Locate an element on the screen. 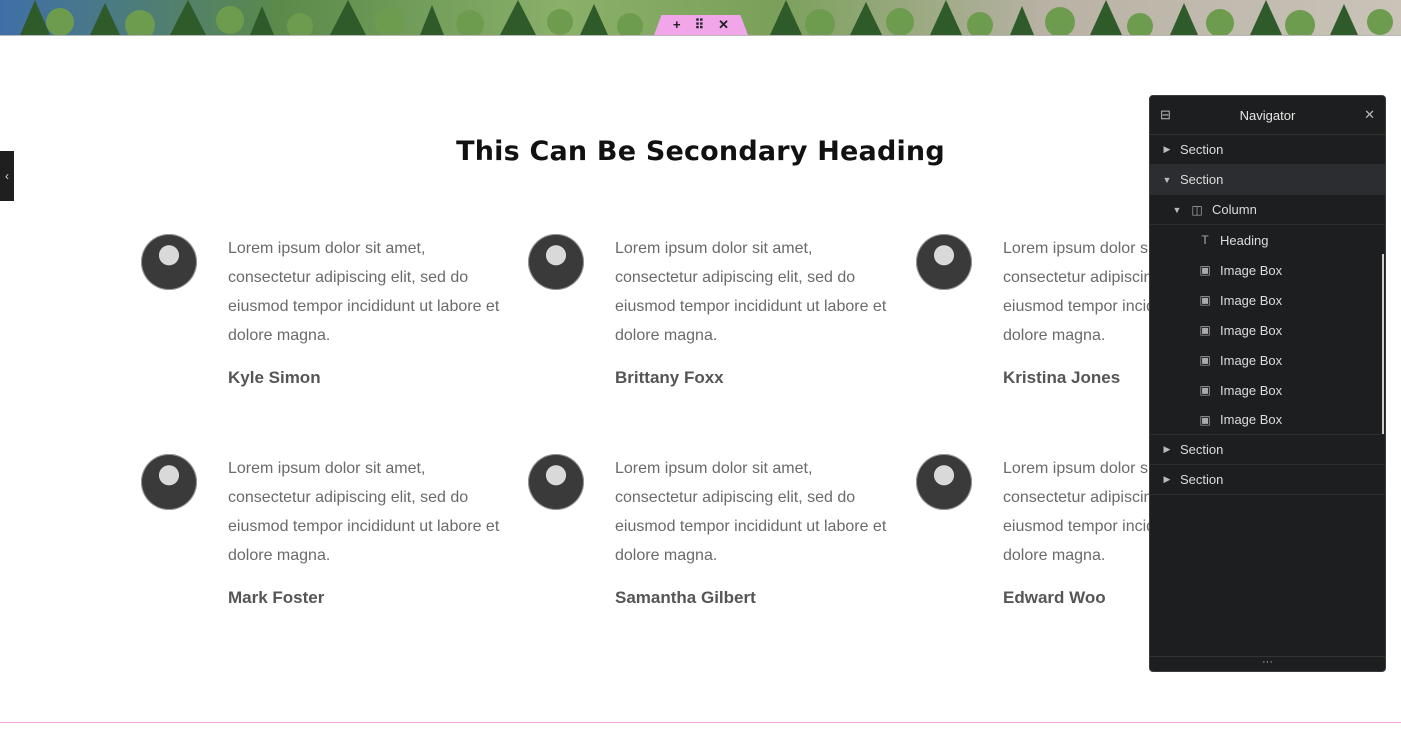 The width and height of the screenshot is (1401, 743). nav-item-label: Column is located at coordinates (1234, 209).